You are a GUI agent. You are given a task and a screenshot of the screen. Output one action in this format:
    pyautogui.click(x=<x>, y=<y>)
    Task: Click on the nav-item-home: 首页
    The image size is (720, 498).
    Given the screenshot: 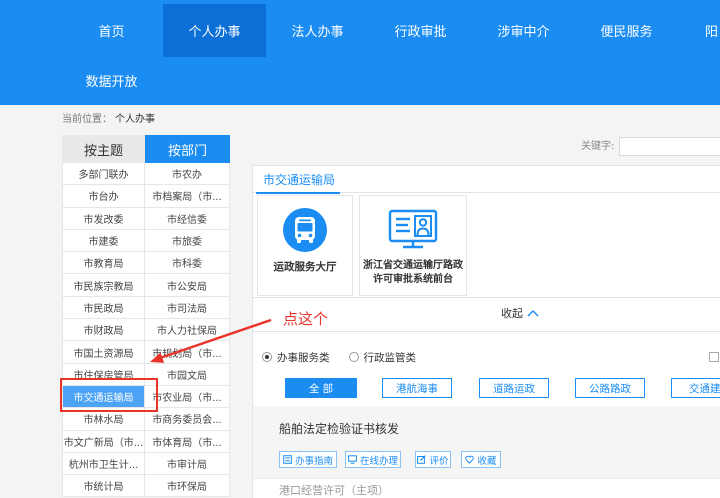 What is the action you would take?
    pyautogui.click(x=111, y=30)
    